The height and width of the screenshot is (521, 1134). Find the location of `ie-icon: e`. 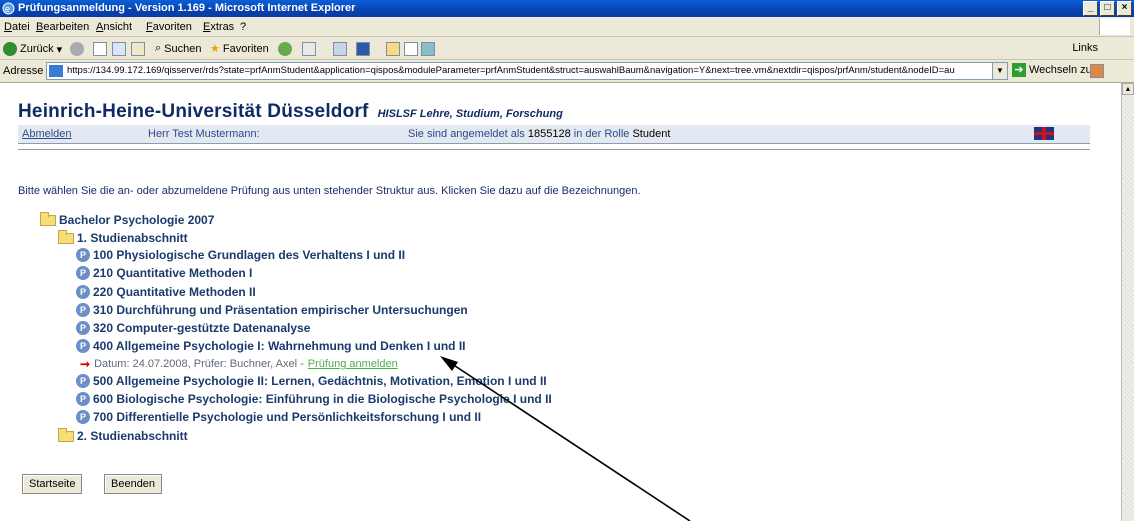

ie-icon: e is located at coordinates (8, 8).